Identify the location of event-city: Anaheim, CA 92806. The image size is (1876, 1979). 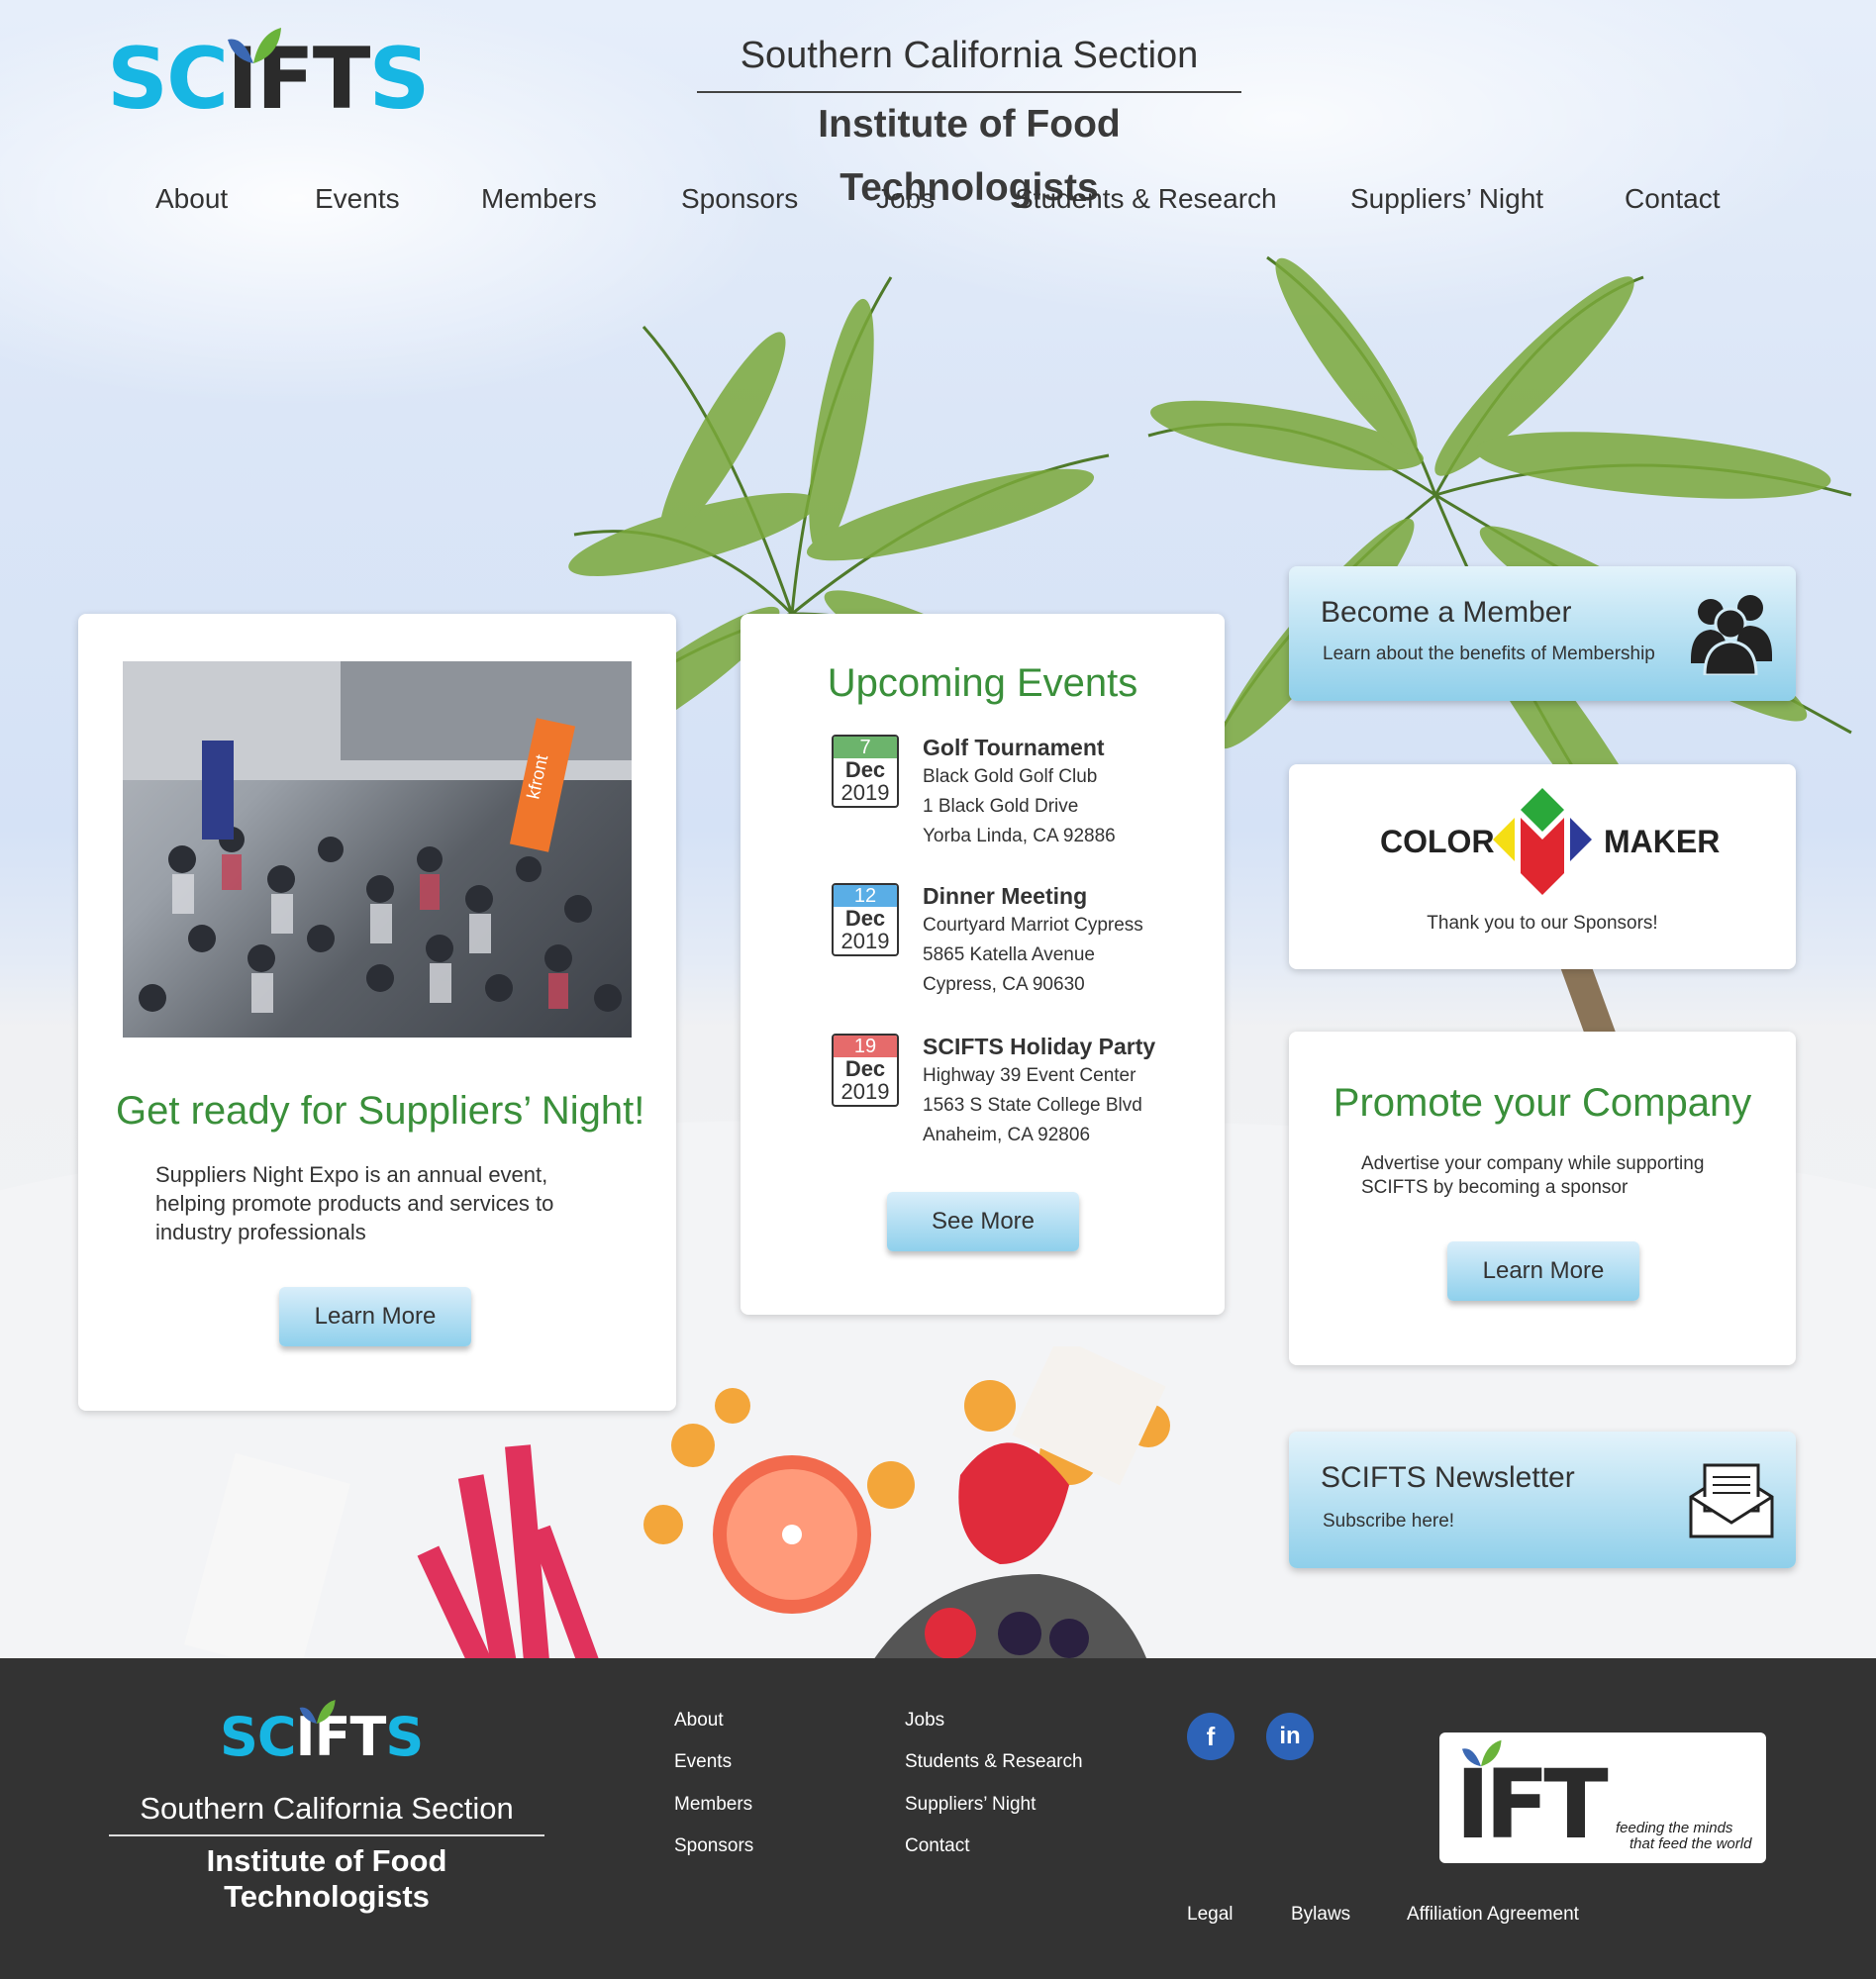
(1007, 1135).